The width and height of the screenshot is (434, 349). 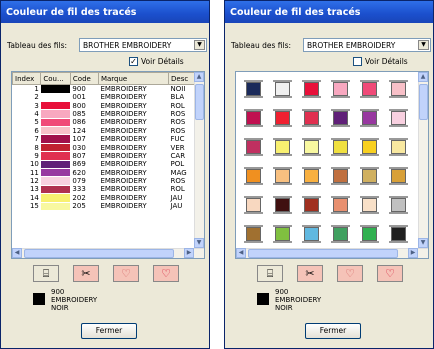 What do you see at coordinates (36, 147) in the screenshot?
I see `row-index: 8` at bounding box center [36, 147].